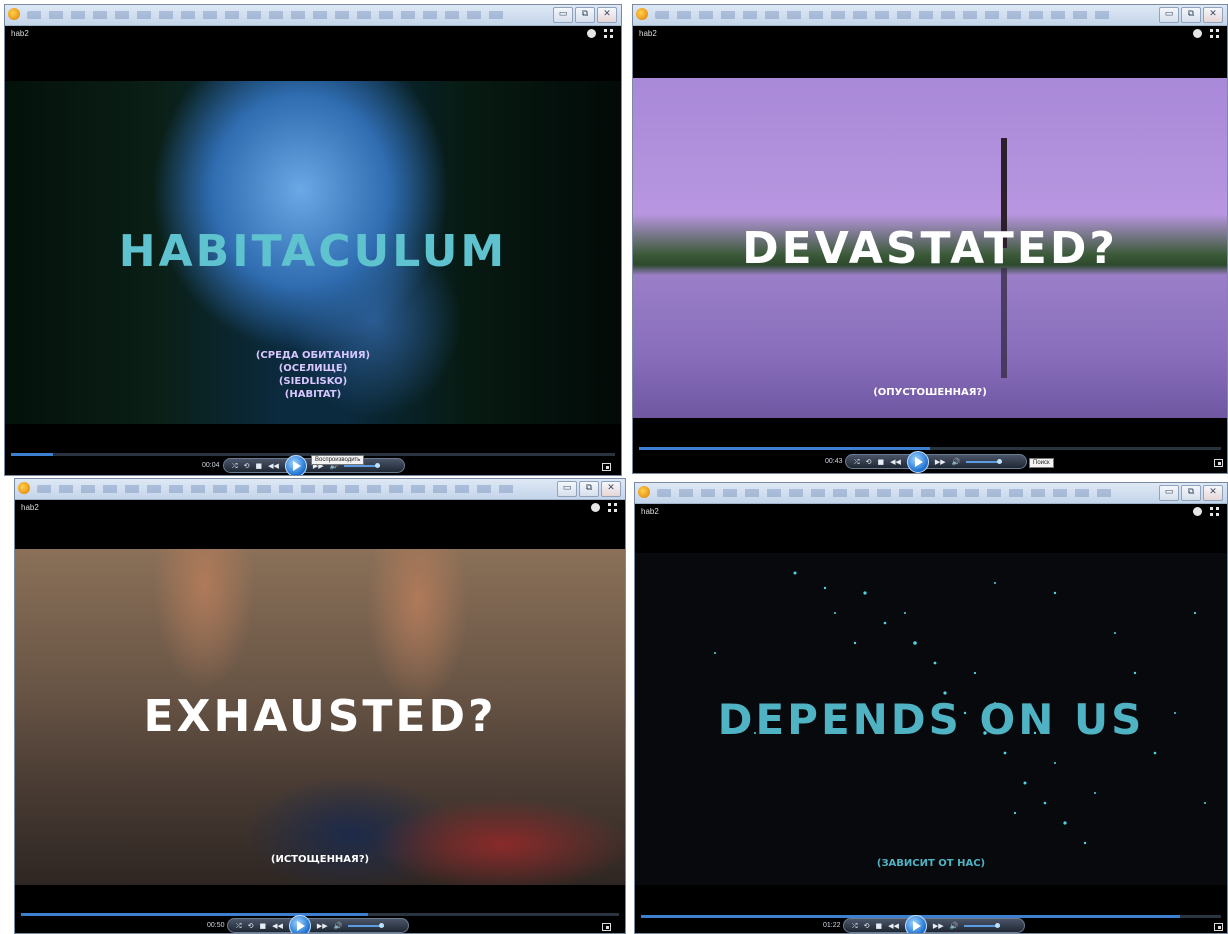 Image resolution: width=1228 pixels, height=934 pixels. What do you see at coordinates (313, 381) in the screenshot?
I see `subtitle-line: (SIEDLISKO)` at bounding box center [313, 381].